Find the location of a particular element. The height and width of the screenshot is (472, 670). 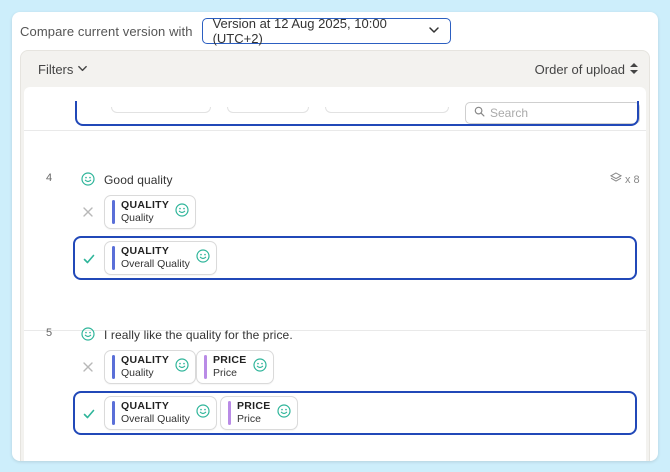

layer-count: x 8 is located at coordinates (624, 179).